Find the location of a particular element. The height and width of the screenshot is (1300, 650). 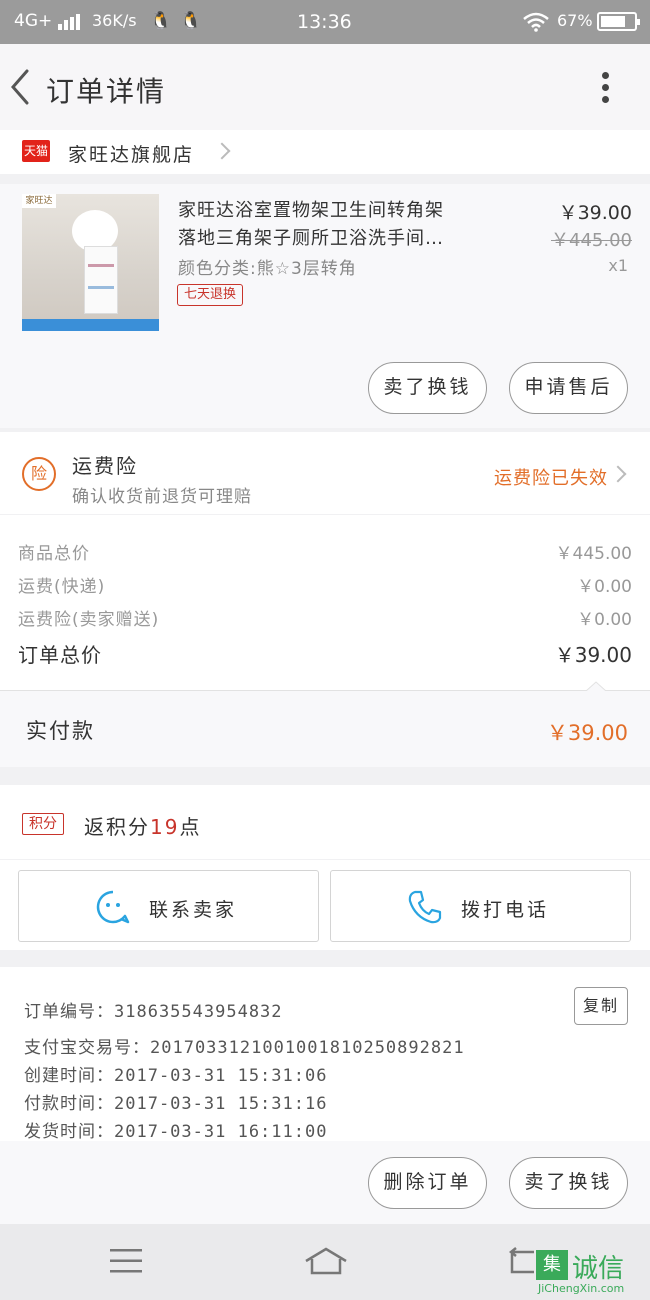

resell-button: 卖了换钱 is located at coordinates (427, 388).